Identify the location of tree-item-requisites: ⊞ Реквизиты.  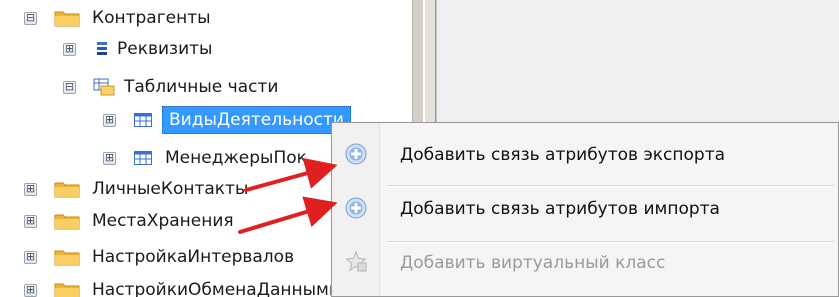
(206, 49).